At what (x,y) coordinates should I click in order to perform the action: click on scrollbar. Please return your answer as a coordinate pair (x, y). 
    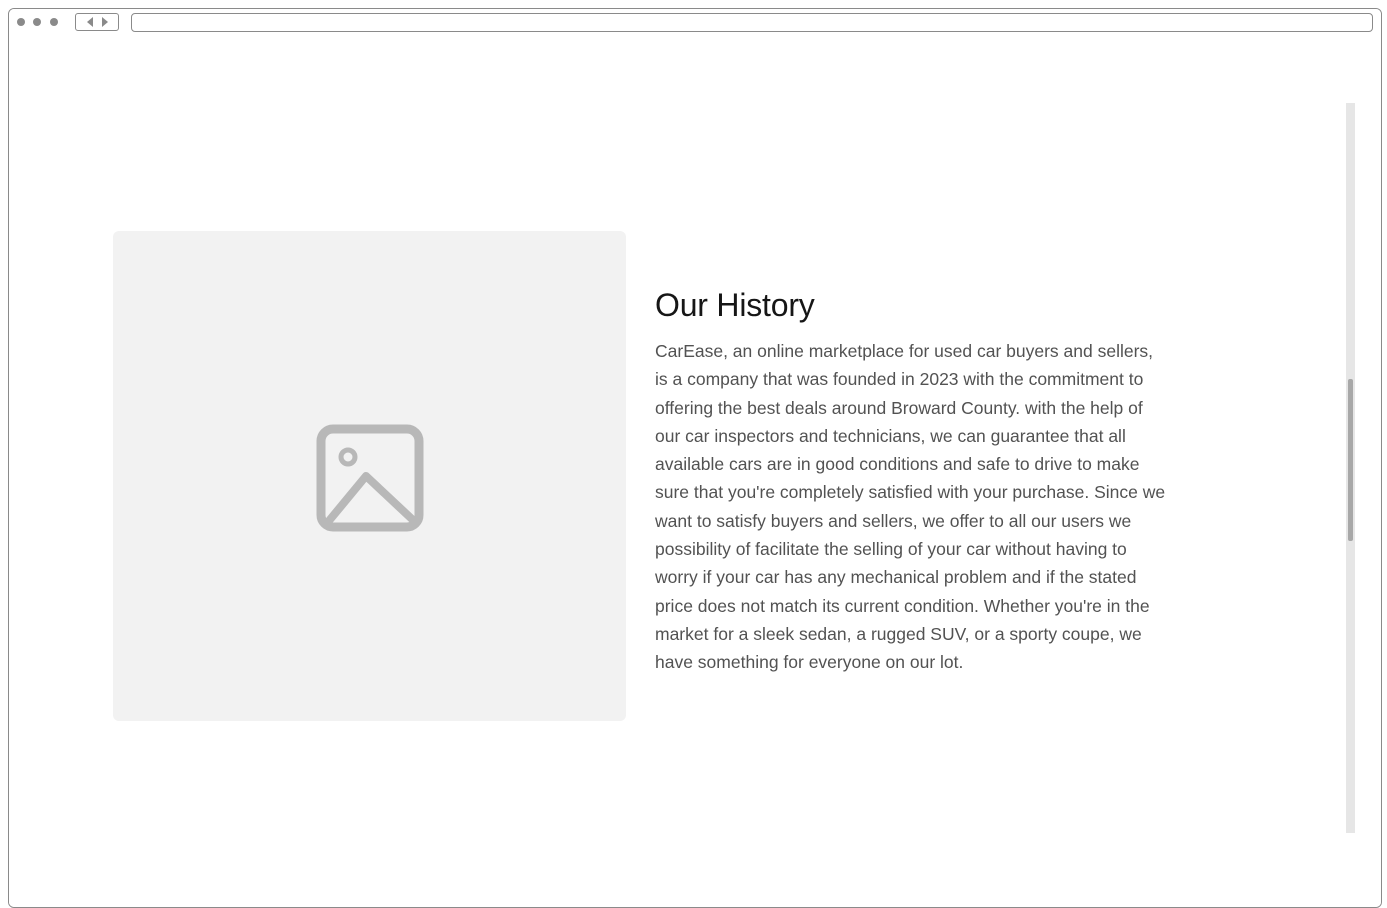
    Looking at the image, I should click on (1350, 468).